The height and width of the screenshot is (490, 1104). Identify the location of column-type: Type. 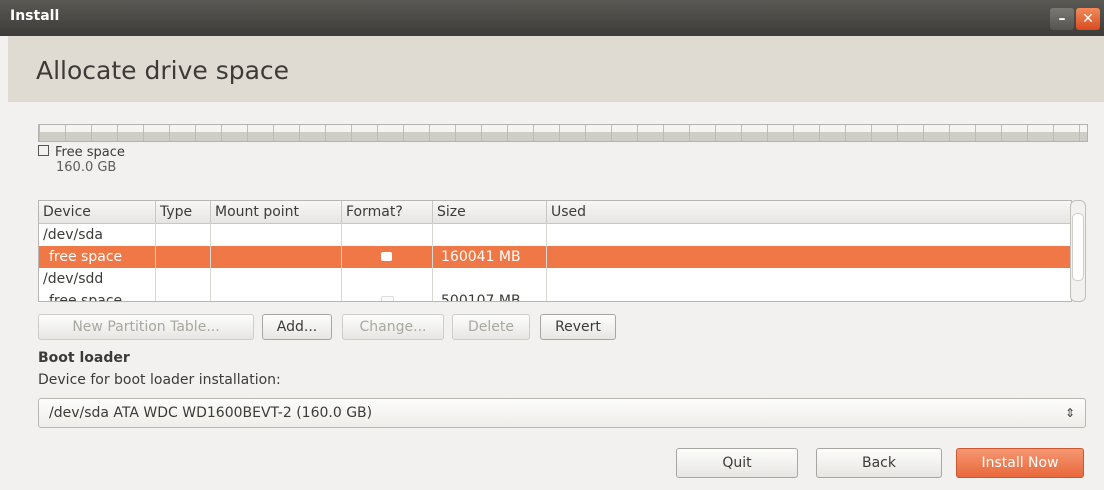
(183, 212).